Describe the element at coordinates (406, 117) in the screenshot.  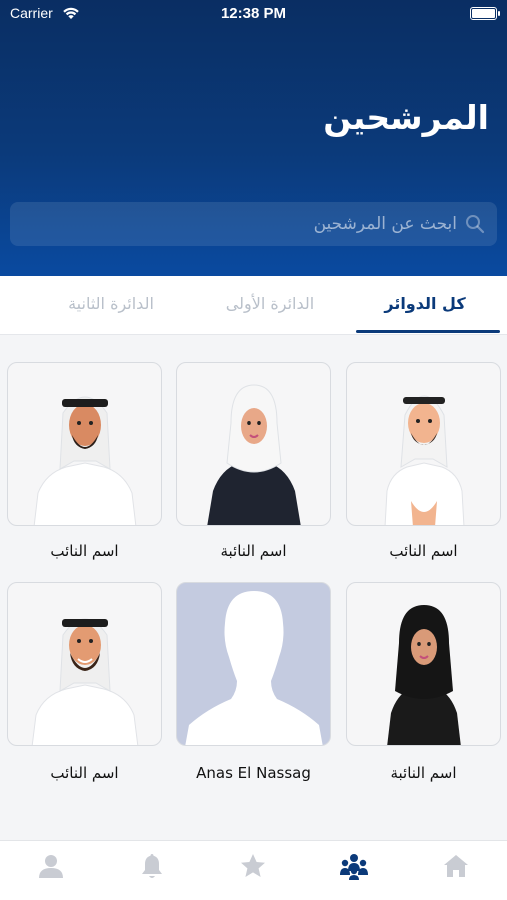
I see `page-title: المرشحين` at that location.